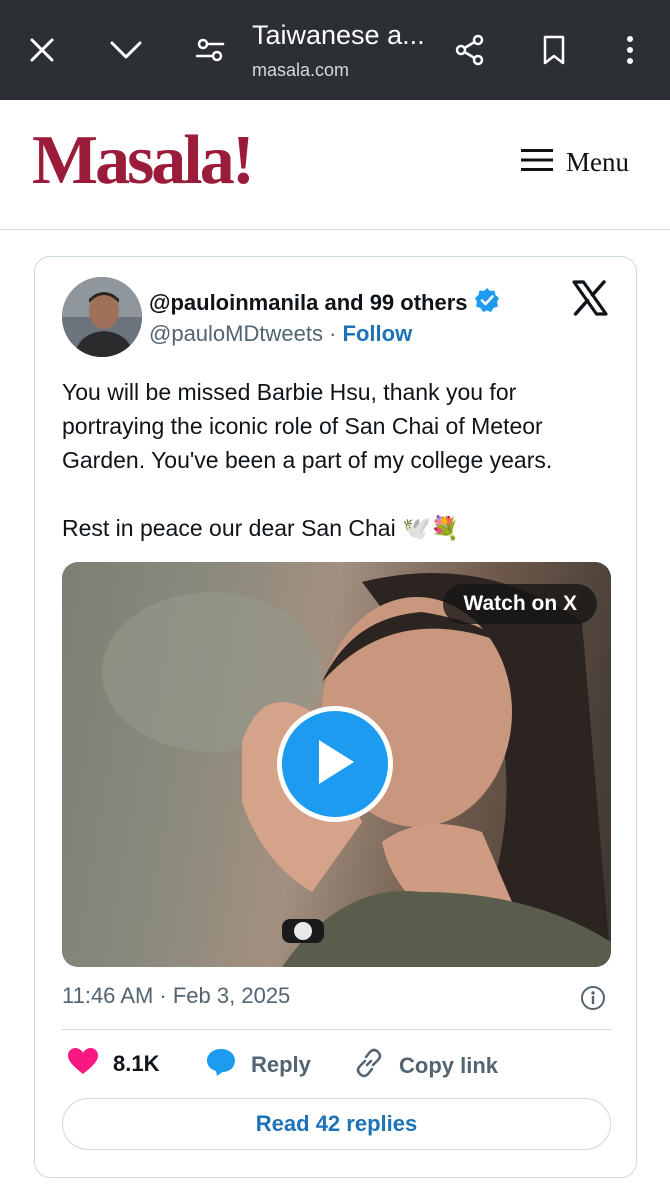 Image resolution: width=670 pixels, height=1200 pixels. I want to click on share-icon, so click(470, 50).